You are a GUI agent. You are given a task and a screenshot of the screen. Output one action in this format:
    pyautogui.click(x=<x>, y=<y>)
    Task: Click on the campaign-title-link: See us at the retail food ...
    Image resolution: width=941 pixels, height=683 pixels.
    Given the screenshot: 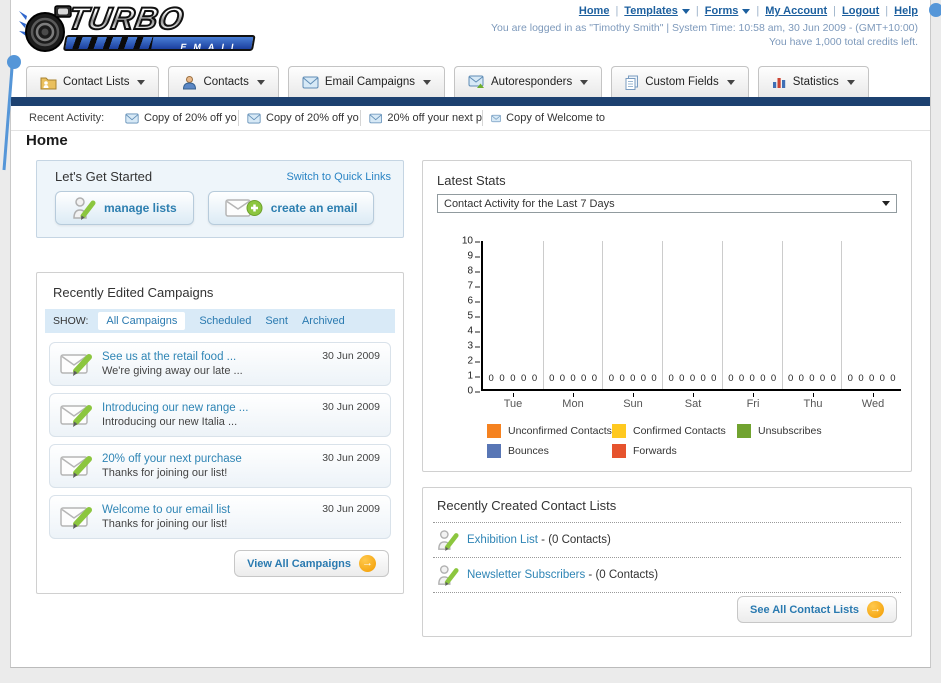 What is the action you would take?
    pyautogui.click(x=172, y=357)
    